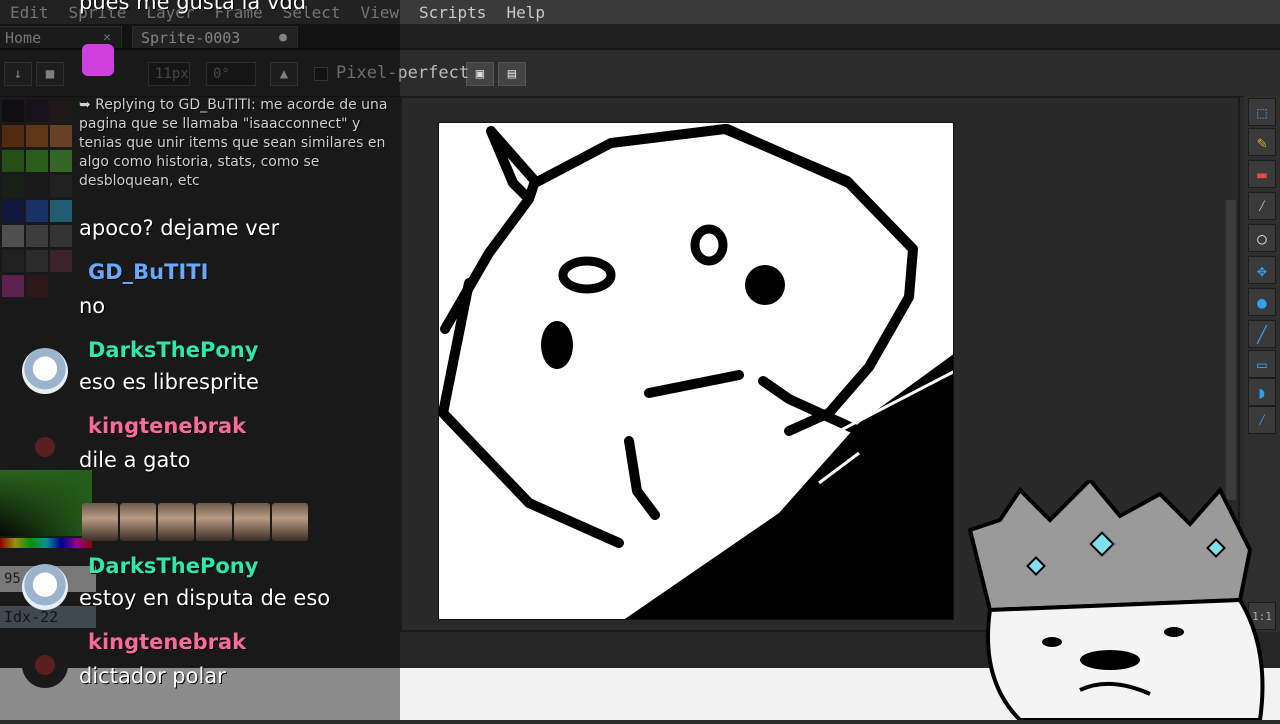  What do you see at coordinates (92, 306) in the screenshot?
I see `chat-message-text: no` at bounding box center [92, 306].